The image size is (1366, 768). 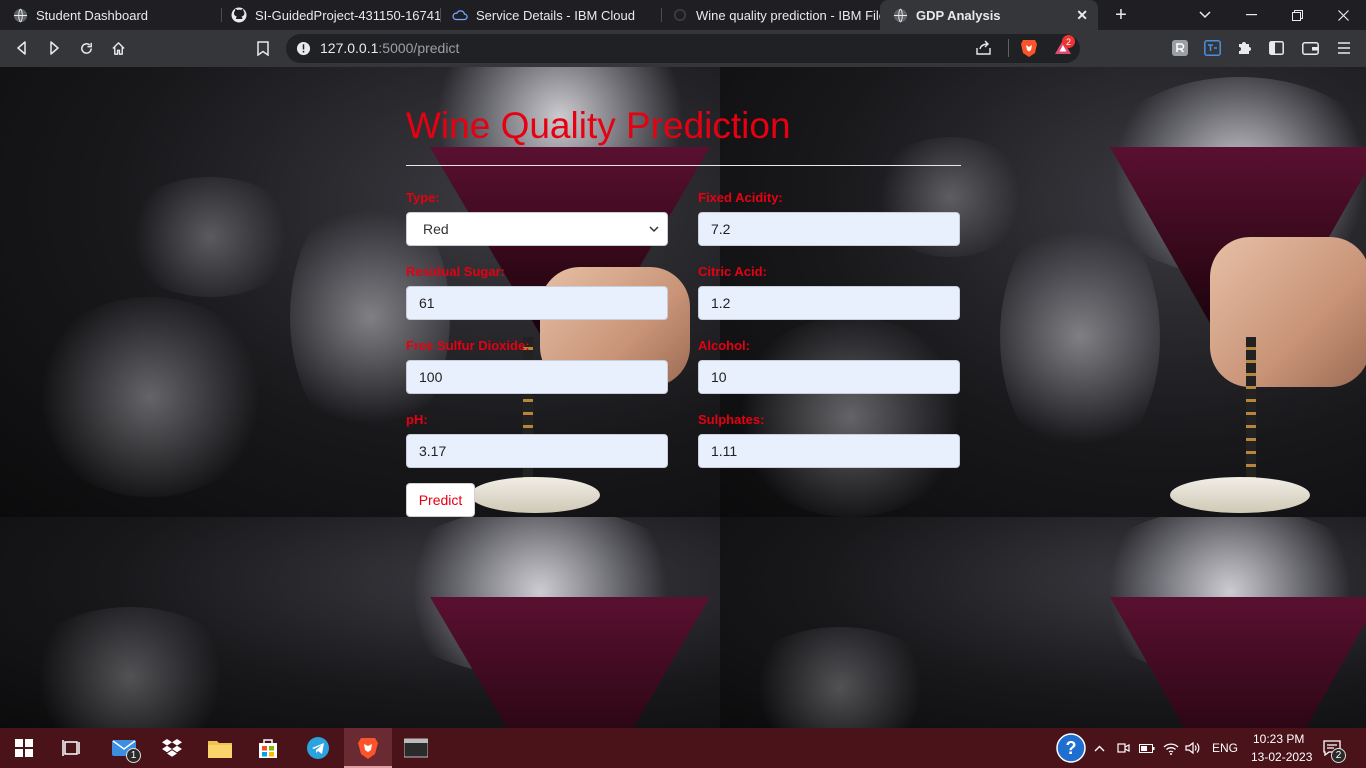 What do you see at coordinates (416, 748) in the screenshot?
I see `terminal-icon` at bounding box center [416, 748].